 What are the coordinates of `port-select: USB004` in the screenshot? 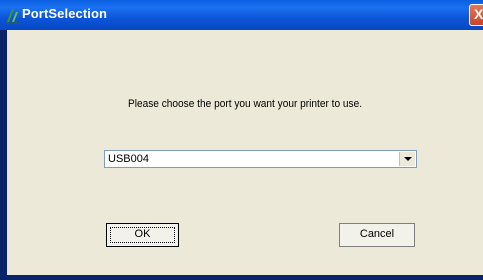 It's located at (260, 159).